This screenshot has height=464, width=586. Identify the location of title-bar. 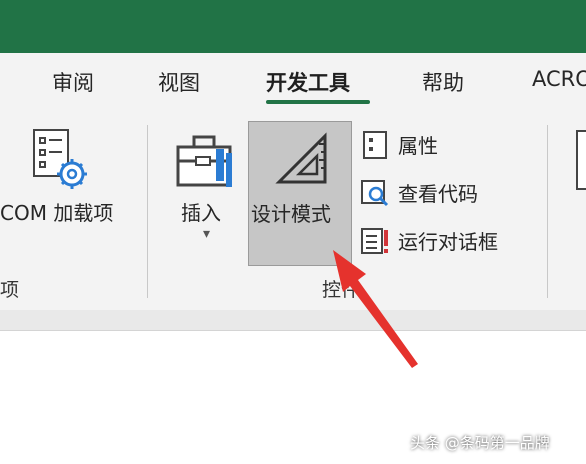
(293, 26).